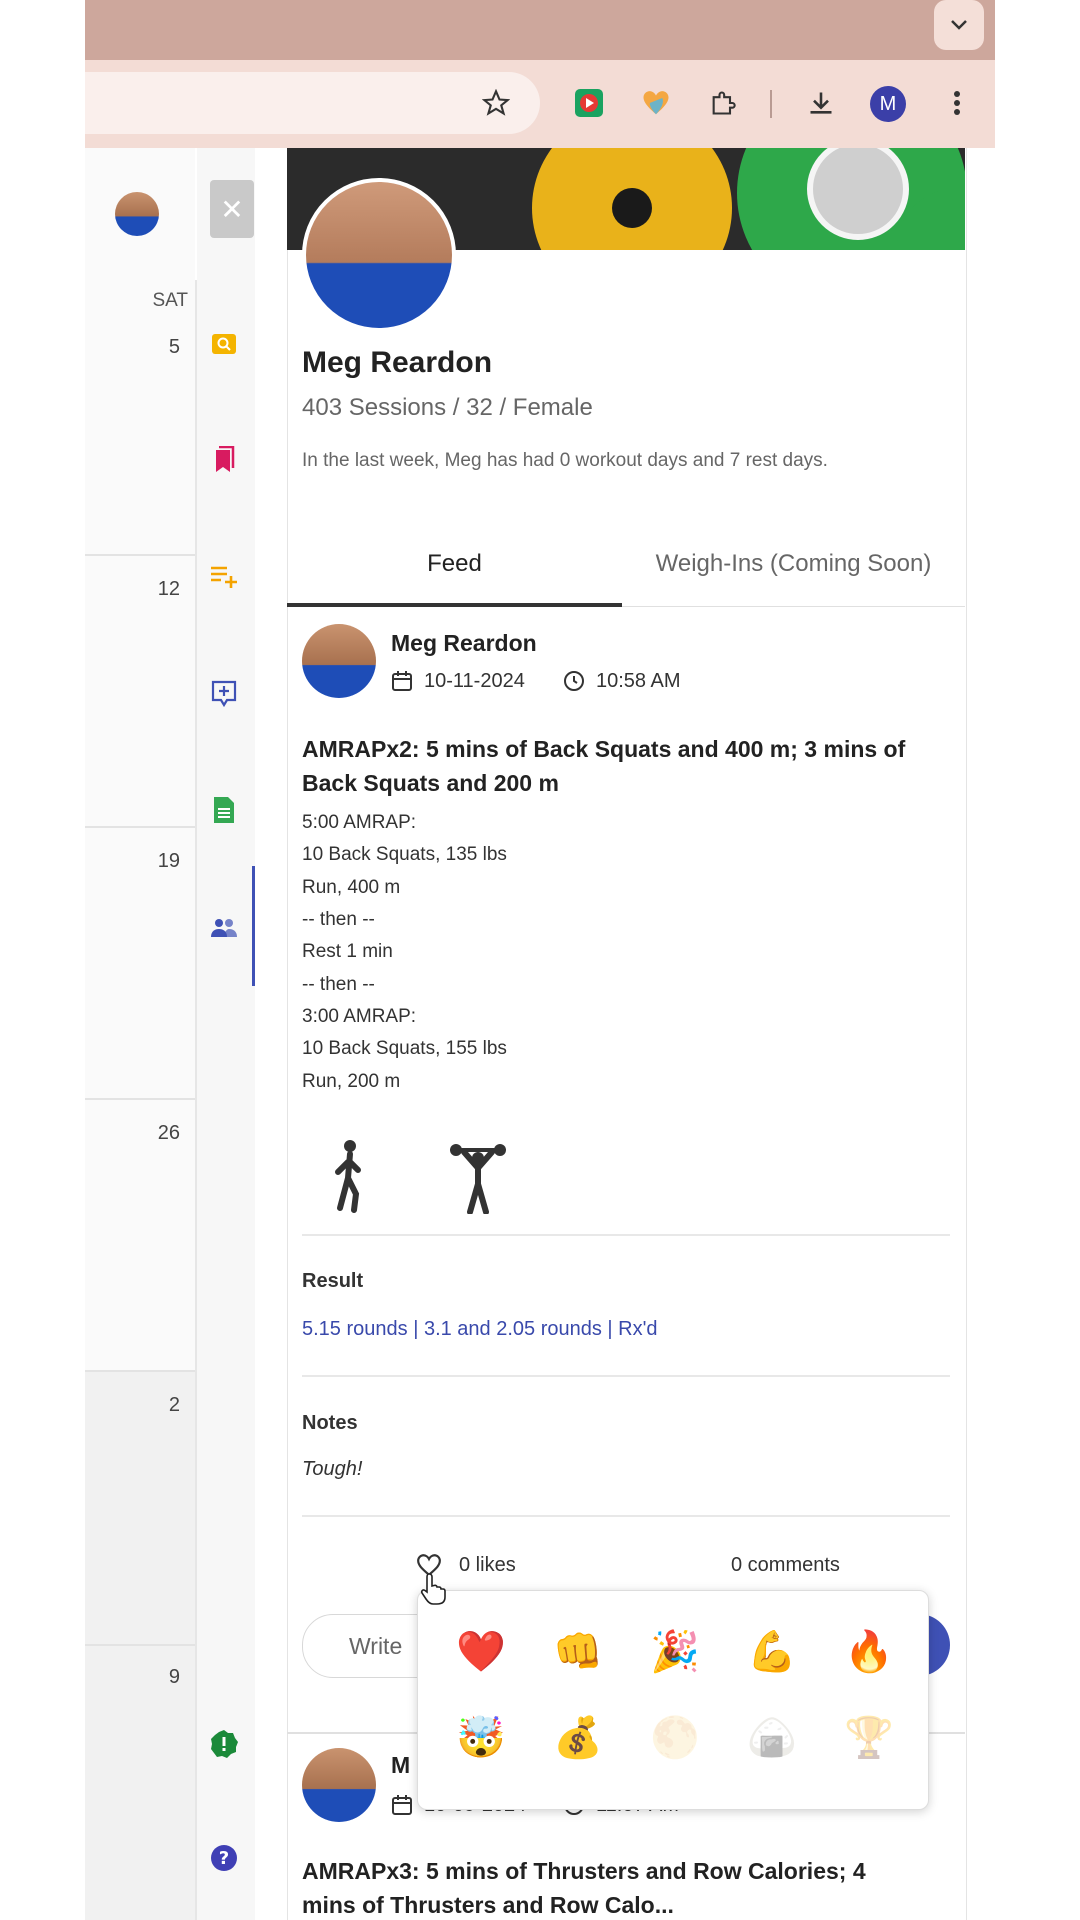 This screenshot has height=1920, width=1080. Describe the element at coordinates (474, 681) in the screenshot. I see `post-date: 10-11-2024` at that location.